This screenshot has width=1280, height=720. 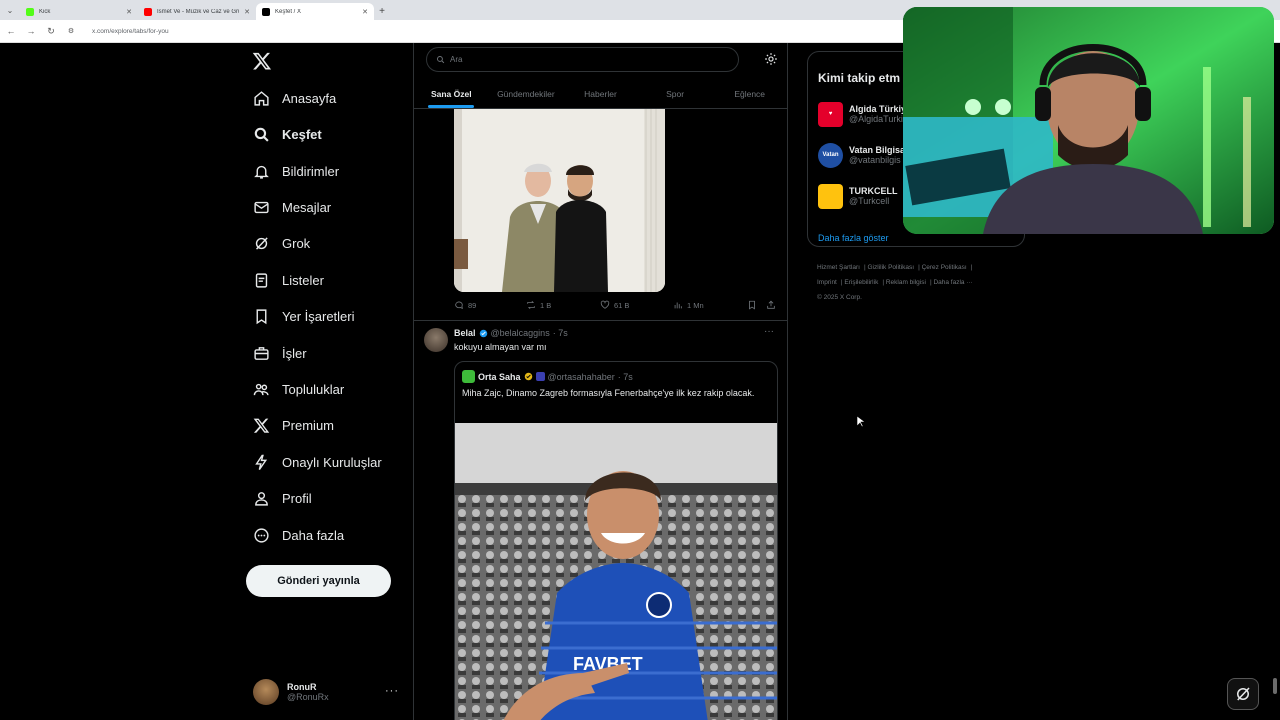 What do you see at coordinates (261, 498) in the screenshot?
I see `person-icon` at bounding box center [261, 498].